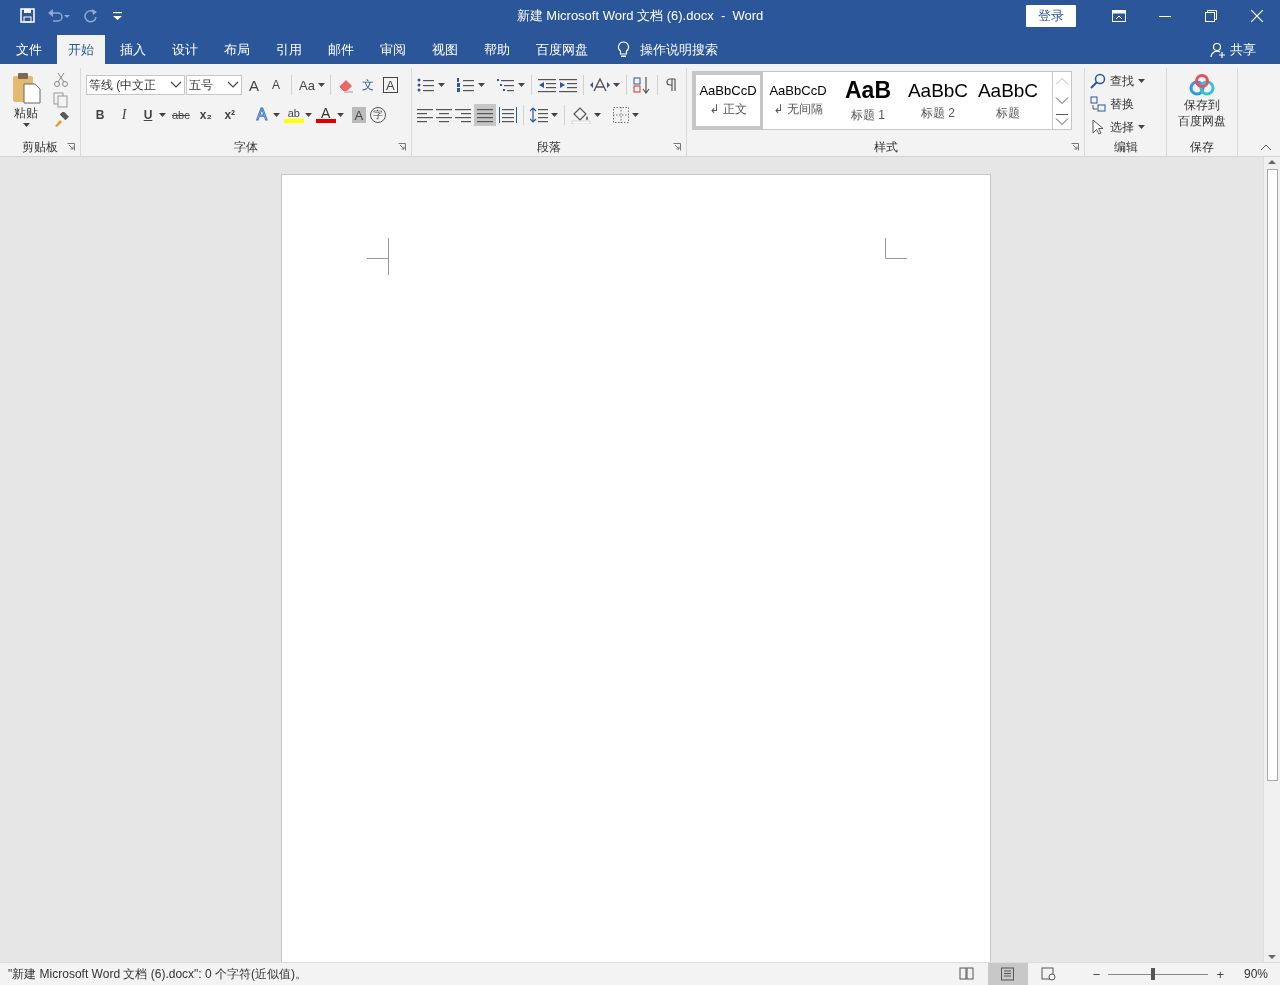 The height and width of the screenshot is (985, 1280). I want to click on style-option: AaB 标题 1, so click(868, 100).